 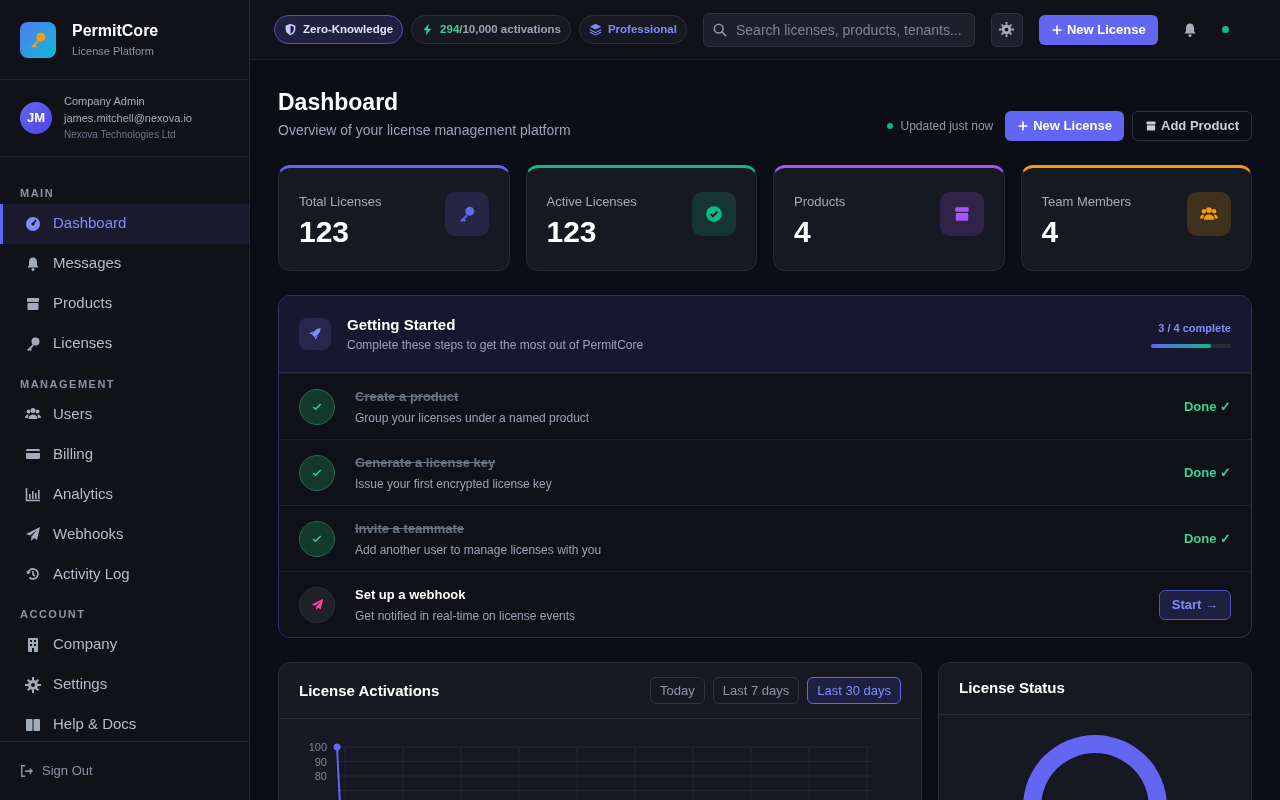 I want to click on sidebar-item: Licenses, so click(x=124, y=343).